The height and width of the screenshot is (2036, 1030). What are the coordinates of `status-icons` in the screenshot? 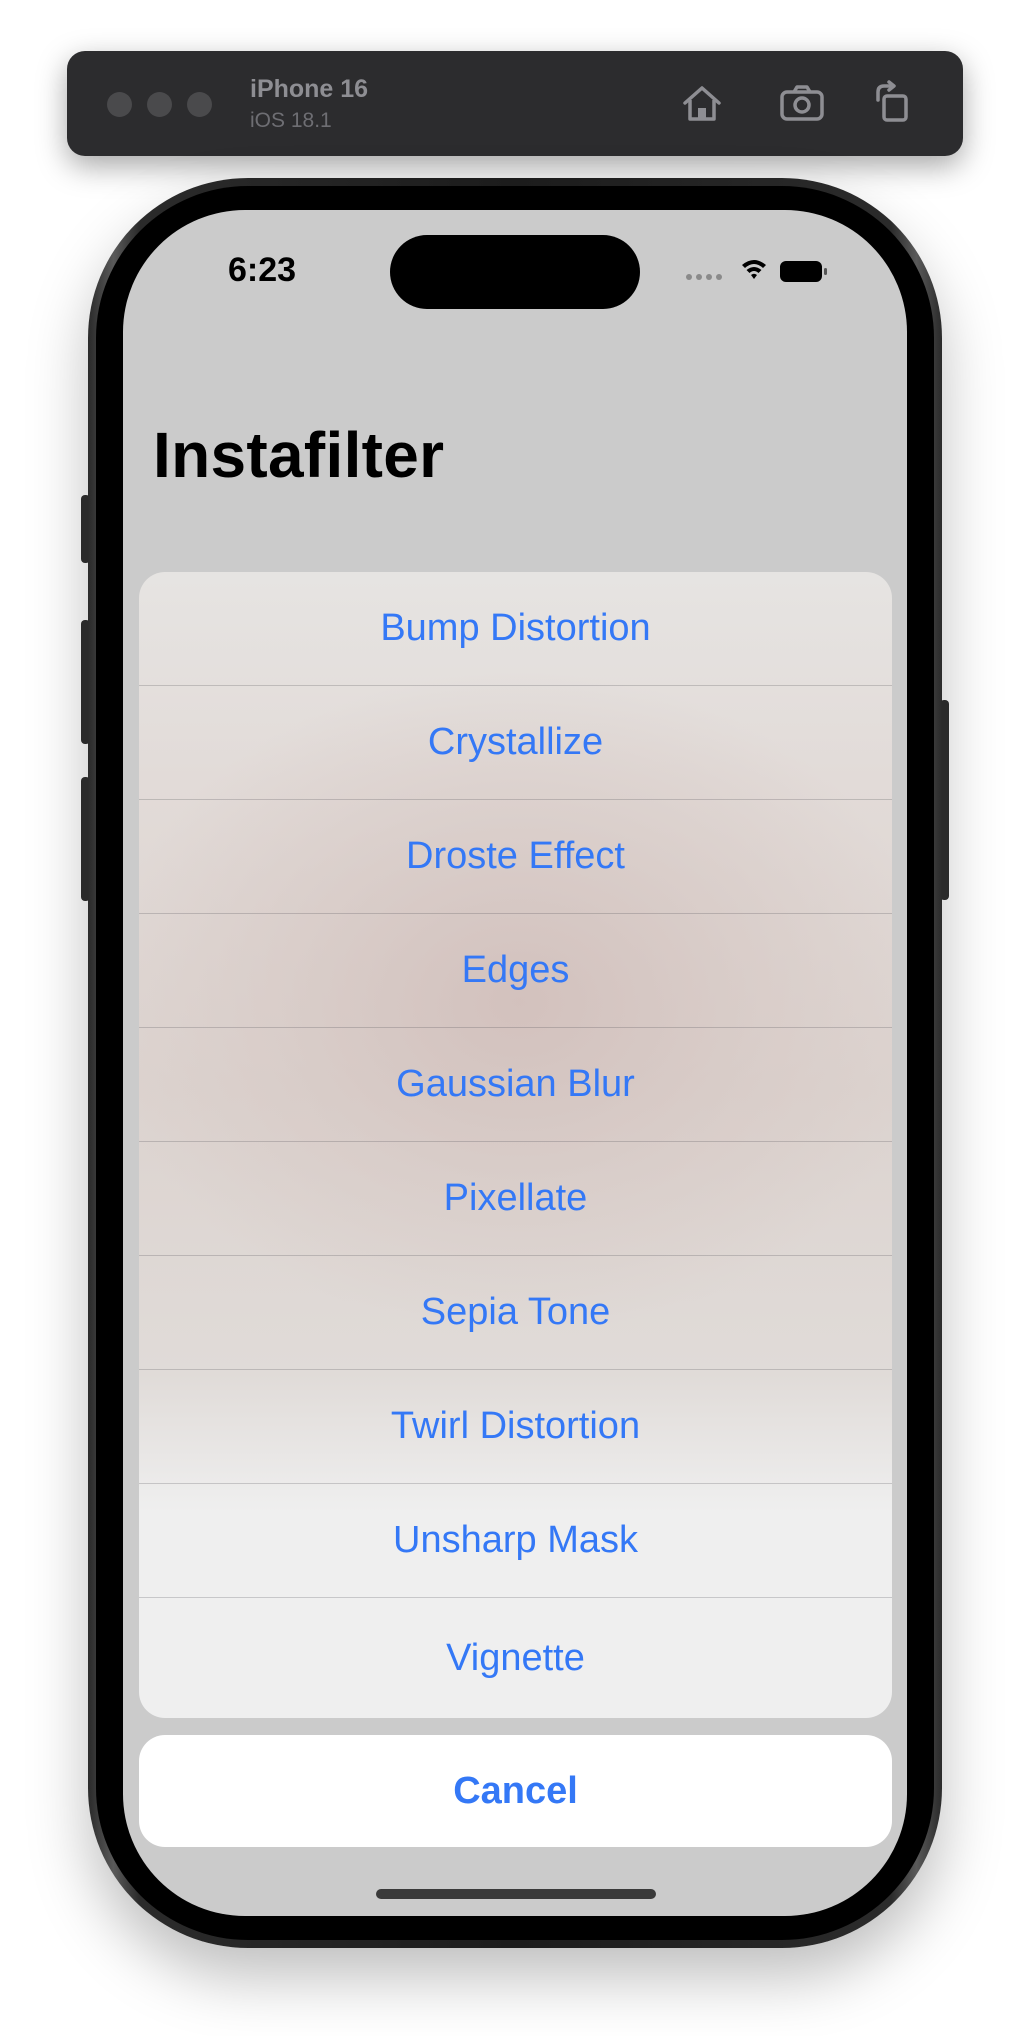 It's located at (756, 271).